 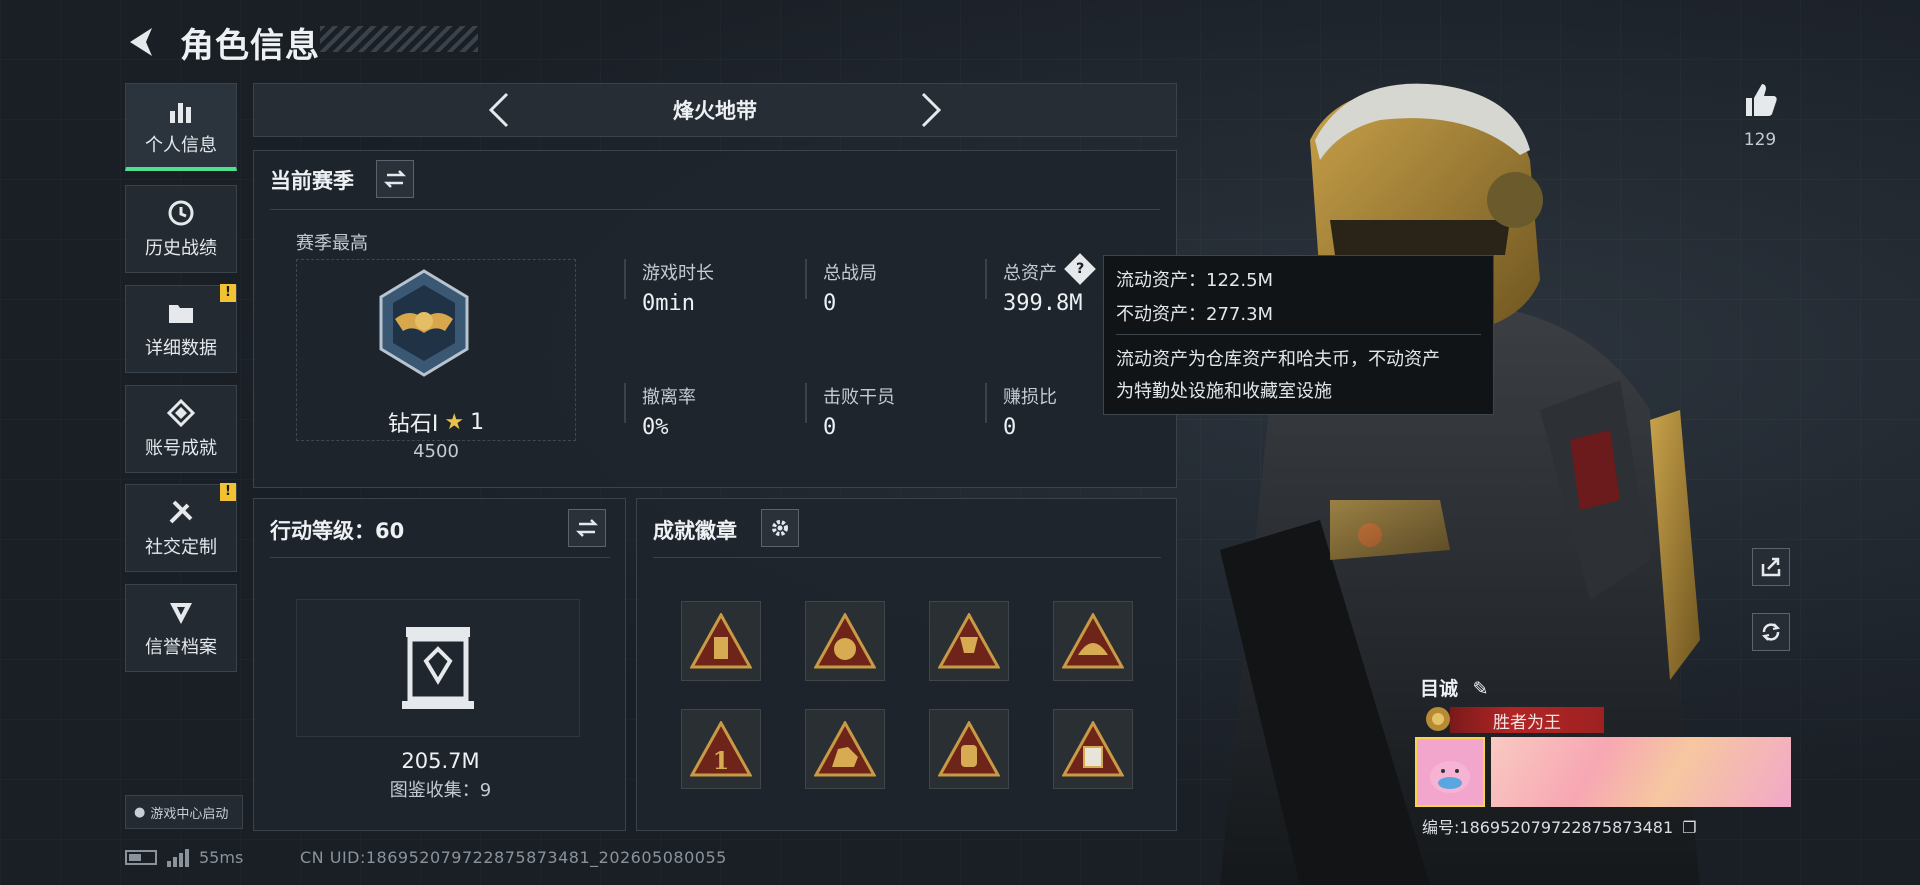 I want to click on battery-icon, so click(x=141, y=857).